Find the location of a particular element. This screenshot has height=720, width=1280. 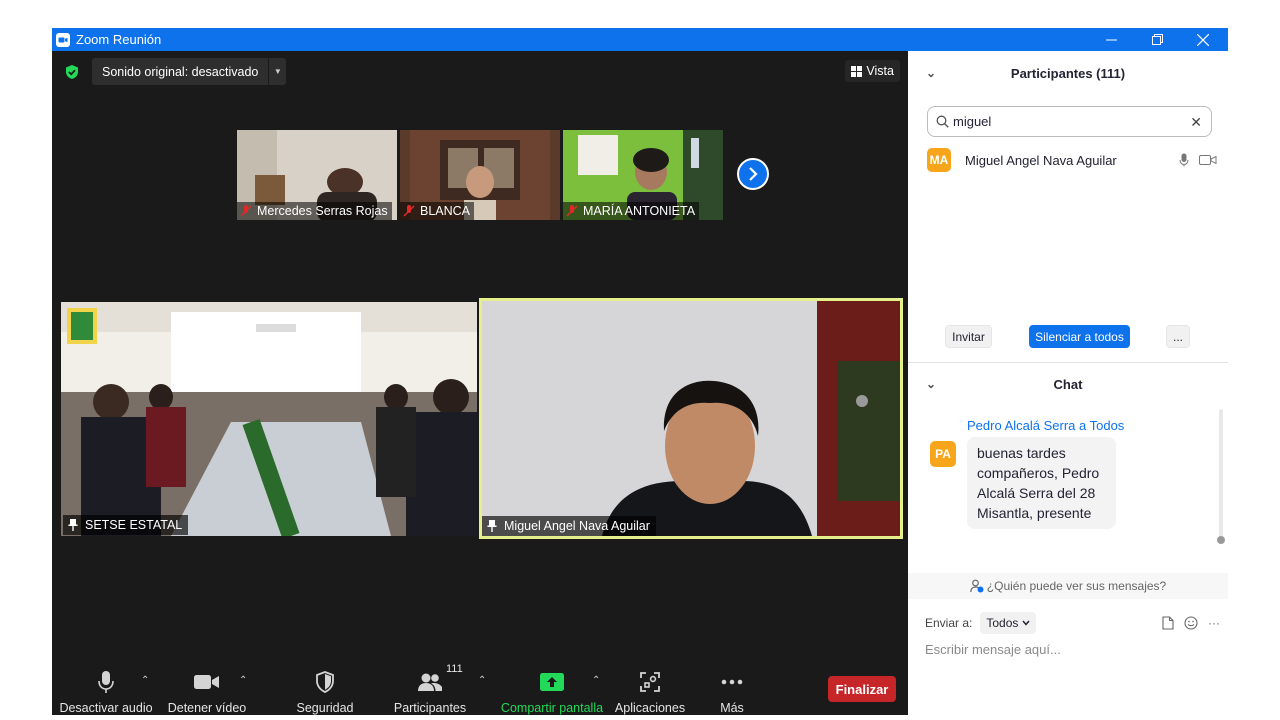

minimize-button is located at coordinates (1111, 39).